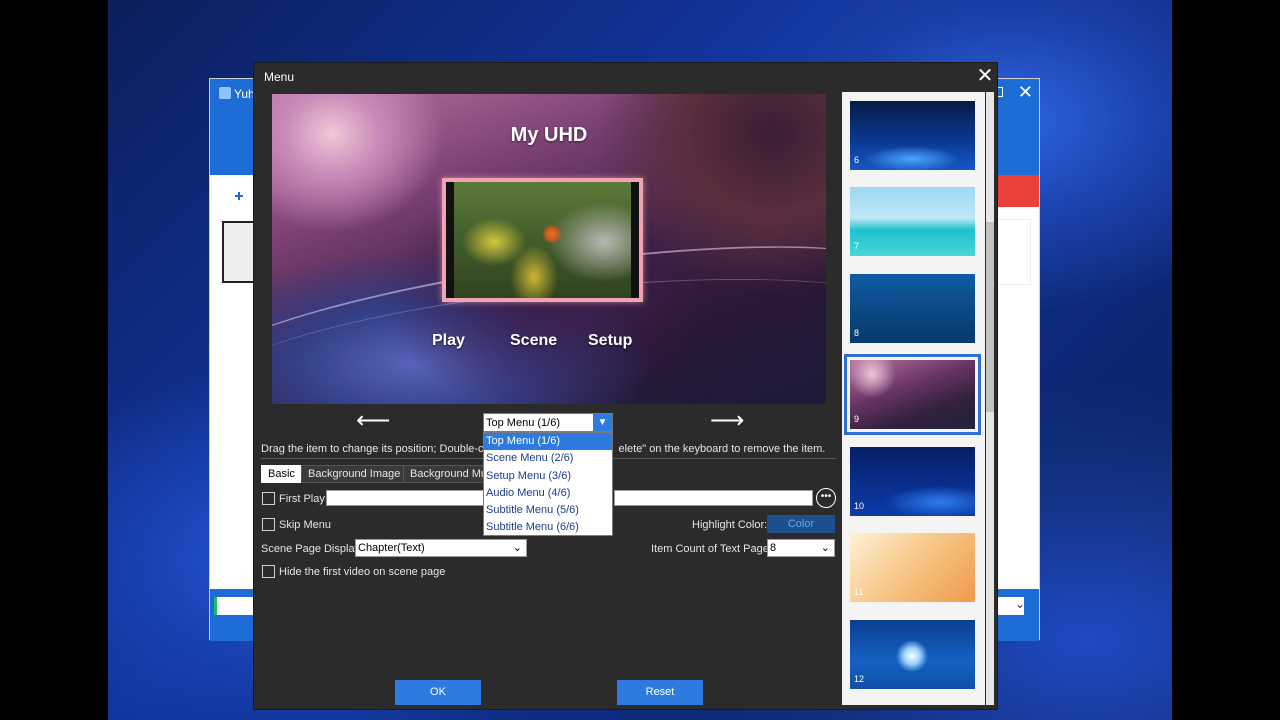 The width and height of the screenshot is (1280, 720). What do you see at coordinates (912, 567) in the screenshot?
I see `template-thumbnail: 11` at bounding box center [912, 567].